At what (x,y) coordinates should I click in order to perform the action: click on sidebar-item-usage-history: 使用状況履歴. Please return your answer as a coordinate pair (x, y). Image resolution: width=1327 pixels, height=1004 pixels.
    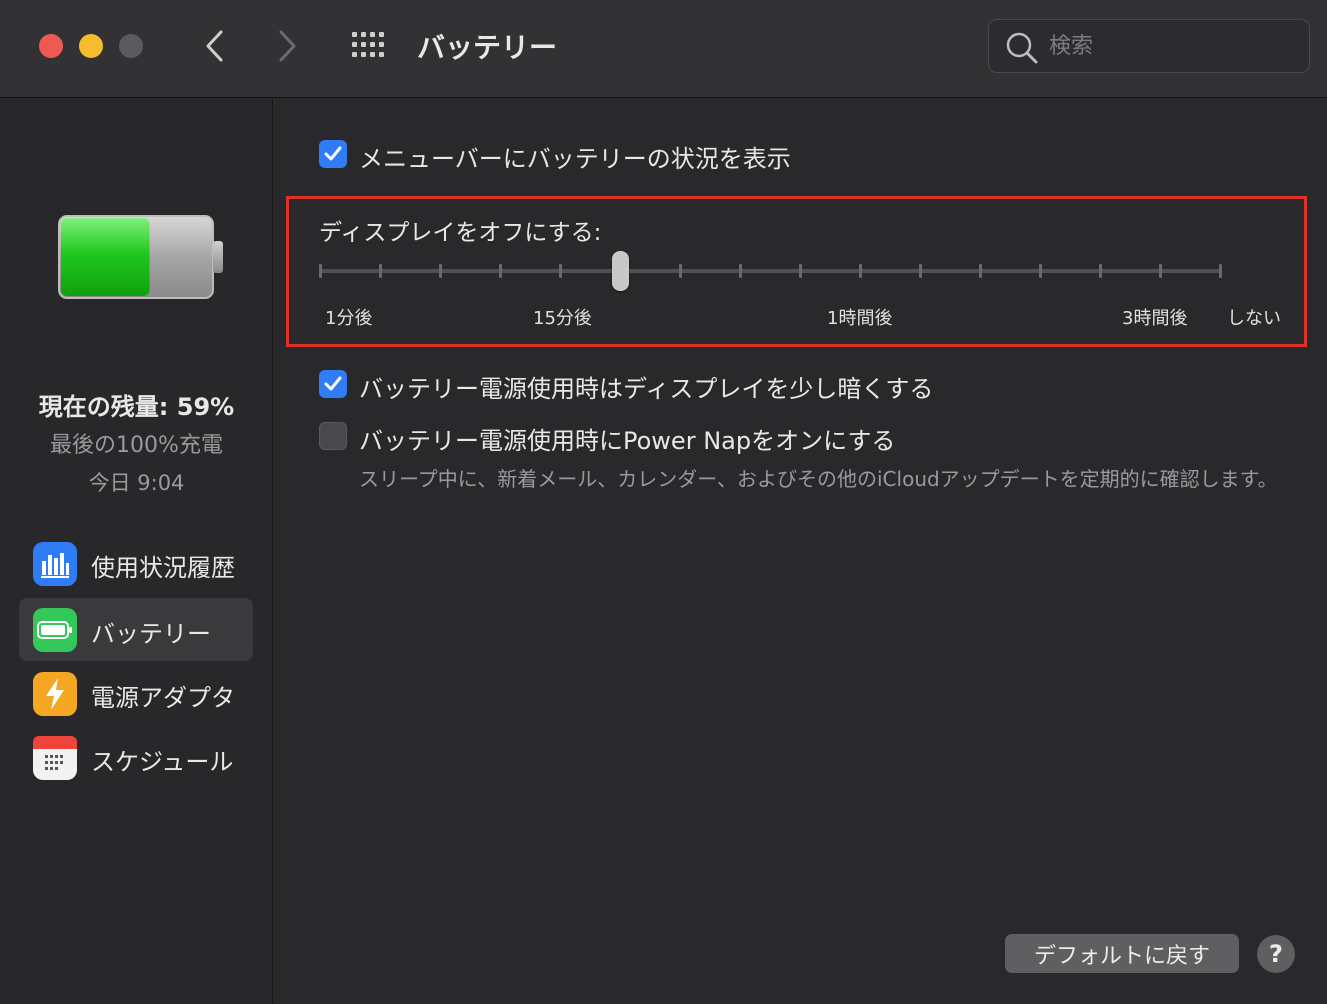
    Looking at the image, I should click on (136, 563).